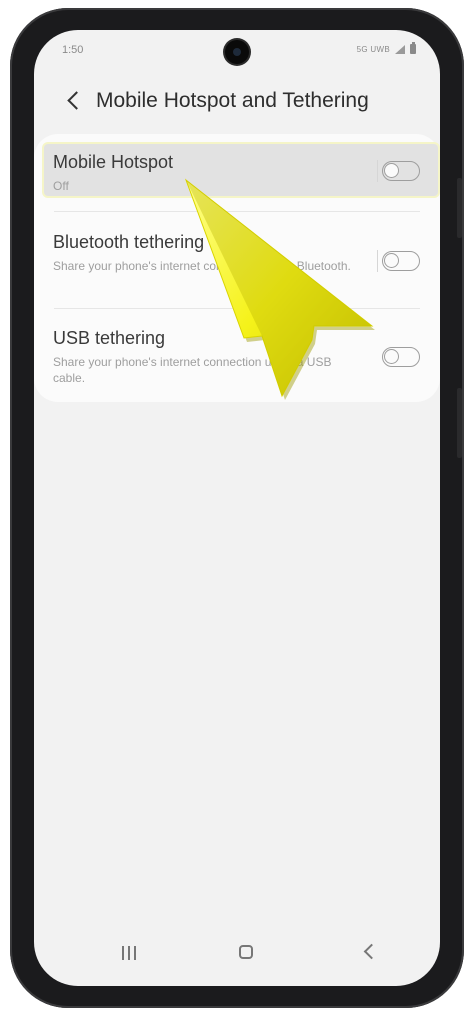 The height and width of the screenshot is (1016, 474). I want to click on usb-tethering-toggle, so click(401, 357).